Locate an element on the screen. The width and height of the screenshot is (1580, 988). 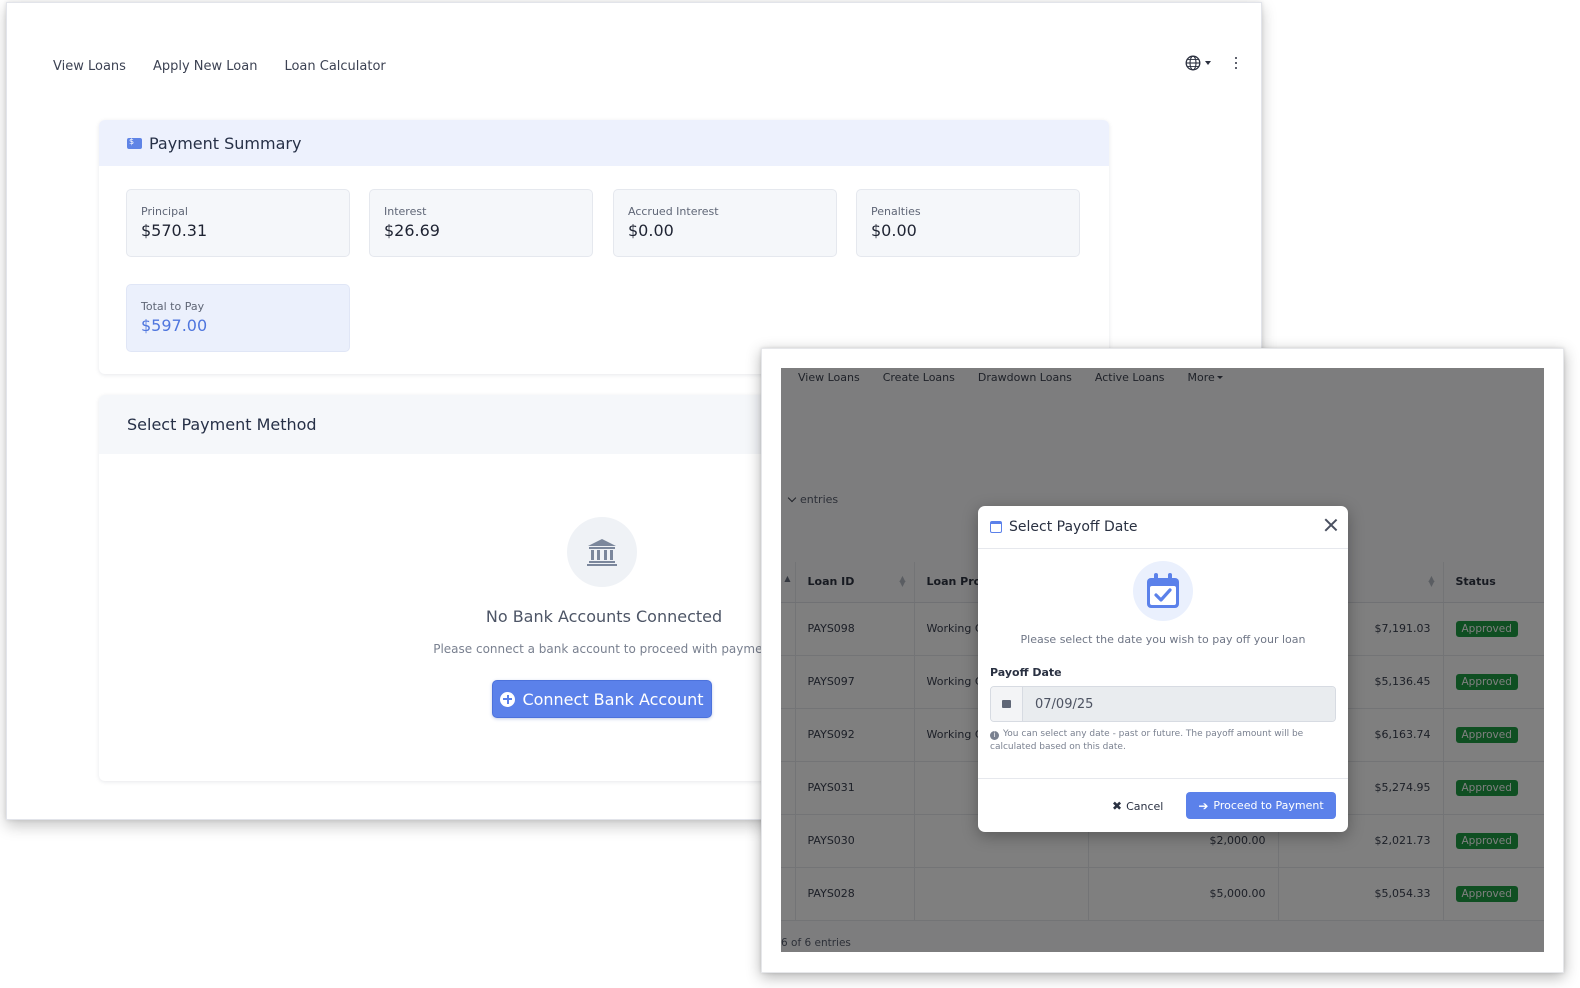
close-icon: ✖ is located at coordinates (1117, 806).